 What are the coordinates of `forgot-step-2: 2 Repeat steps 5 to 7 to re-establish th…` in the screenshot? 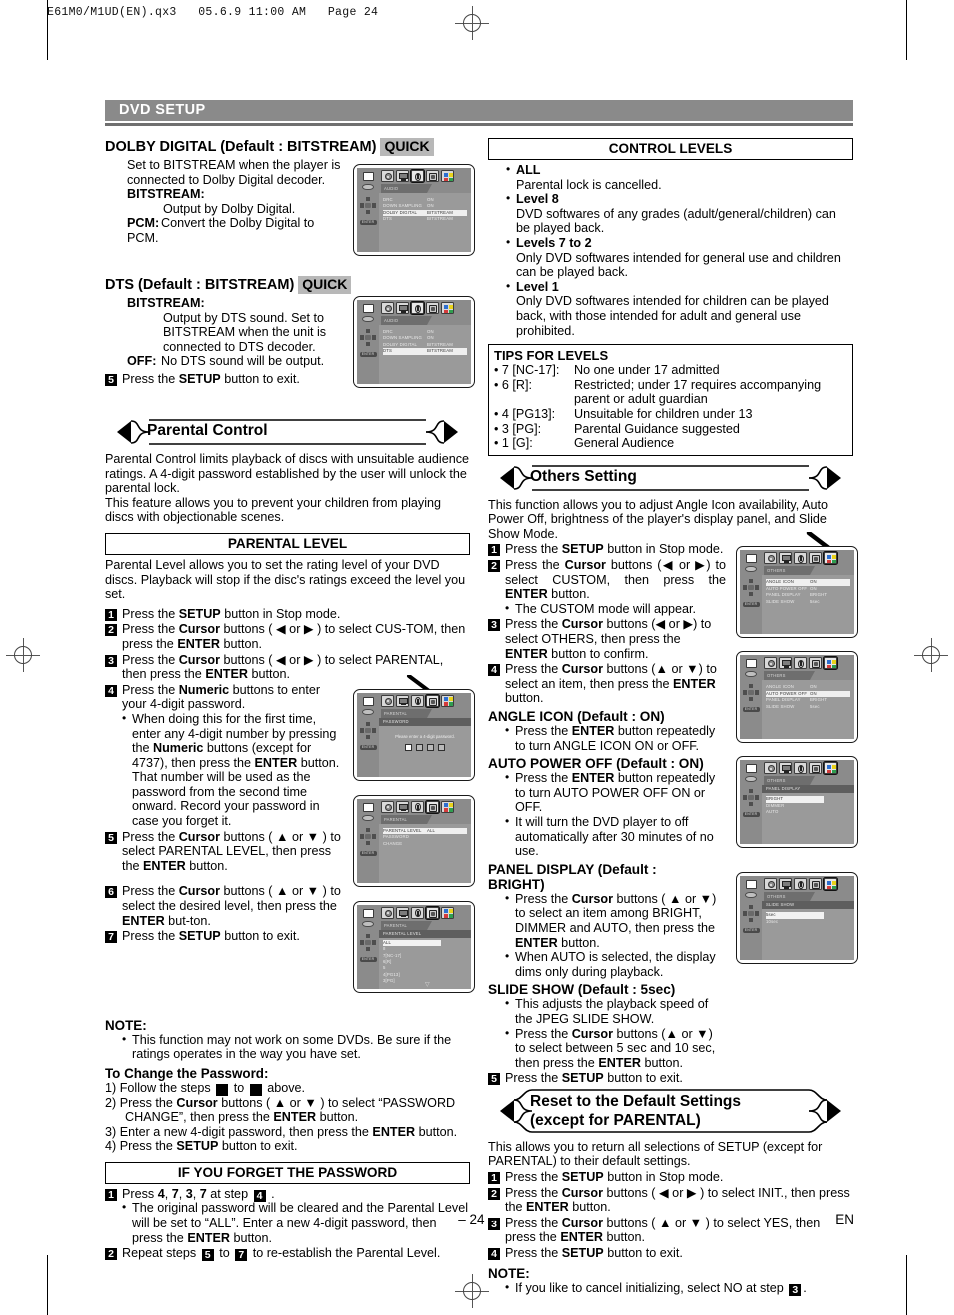 It's located at (287, 1254).